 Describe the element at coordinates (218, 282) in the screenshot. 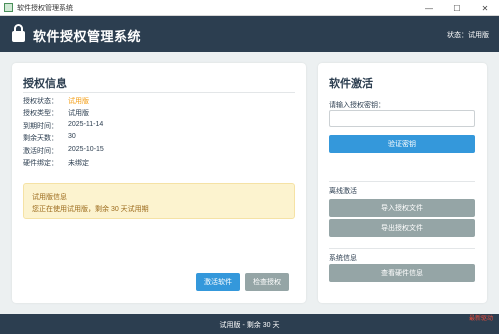

I see `activate-button: 激活软件` at that location.